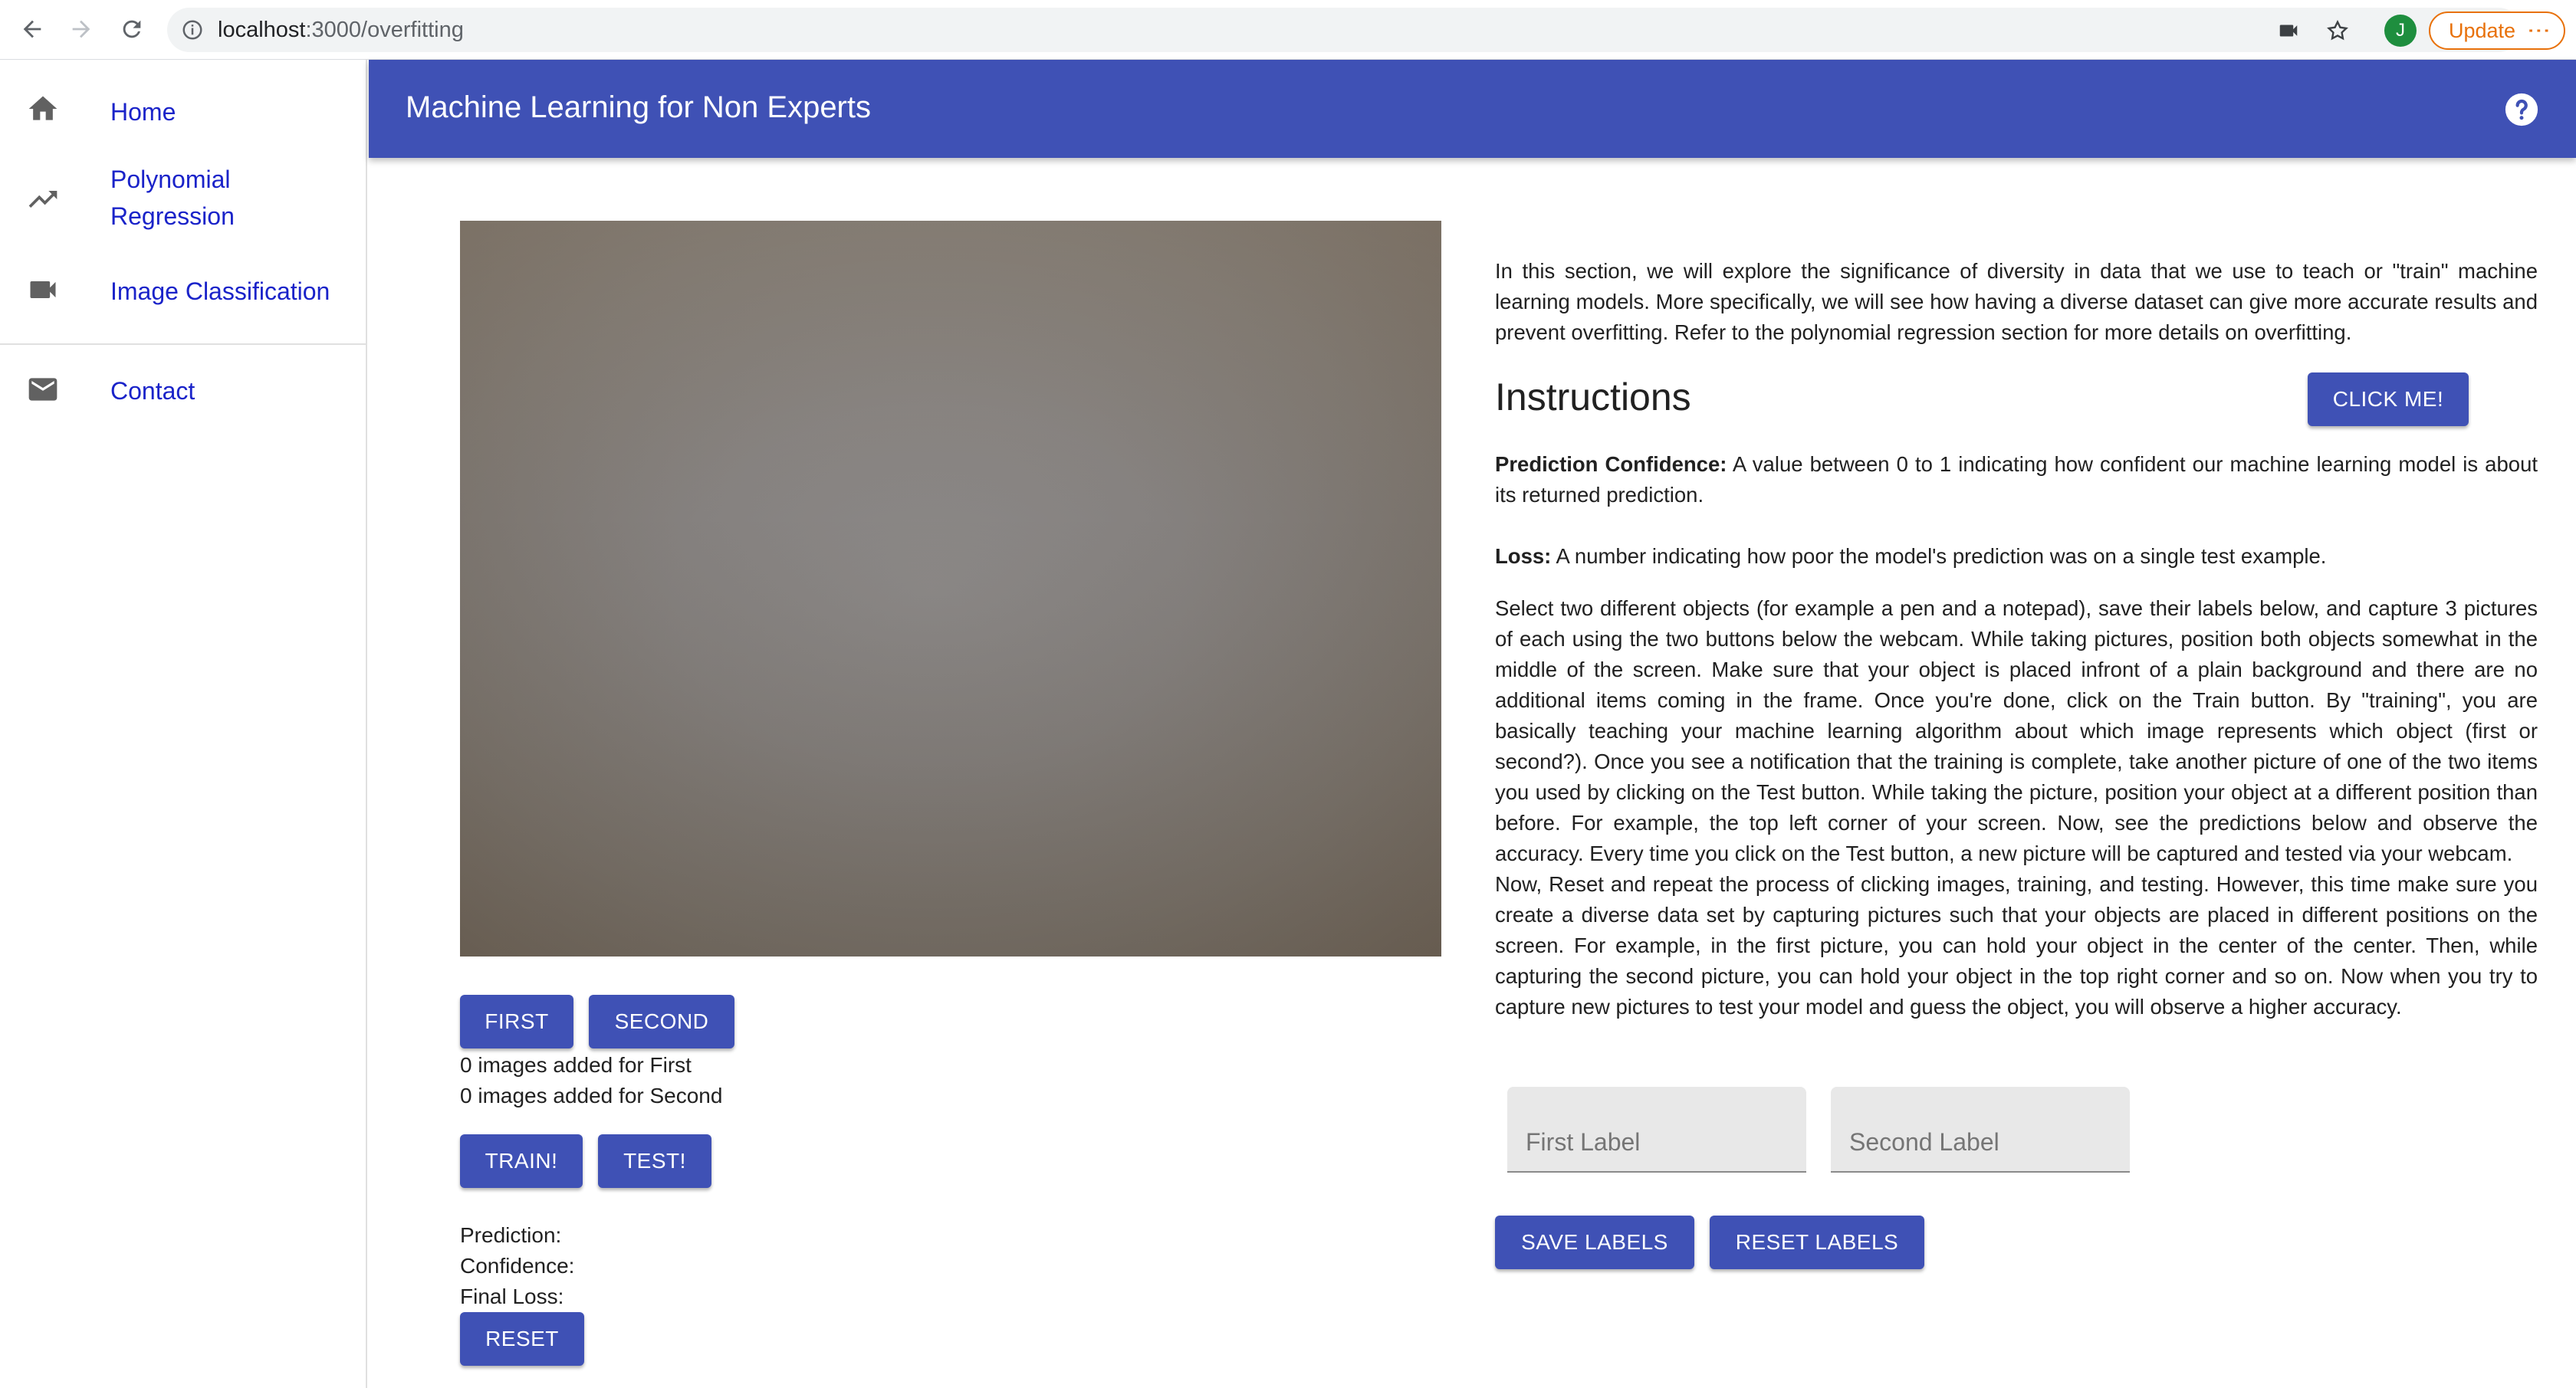 The image size is (2576, 1388). Describe the element at coordinates (1344, 30) in the screenshot. I see `address-bar: localhost:3000/overfitting` at that location.